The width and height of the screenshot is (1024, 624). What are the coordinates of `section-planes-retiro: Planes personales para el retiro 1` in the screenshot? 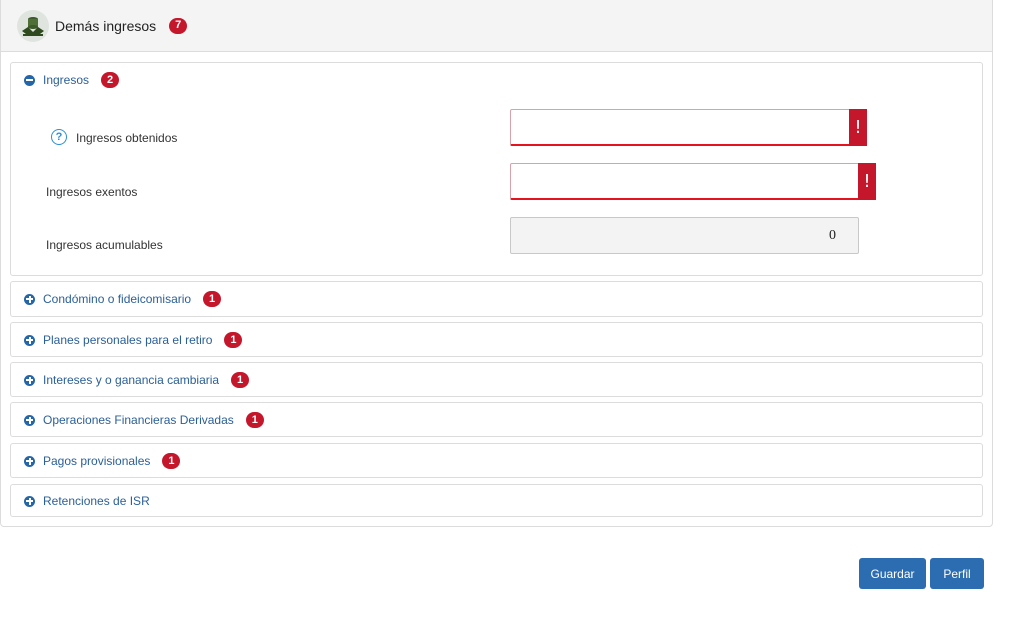 It's located at (496, 339).